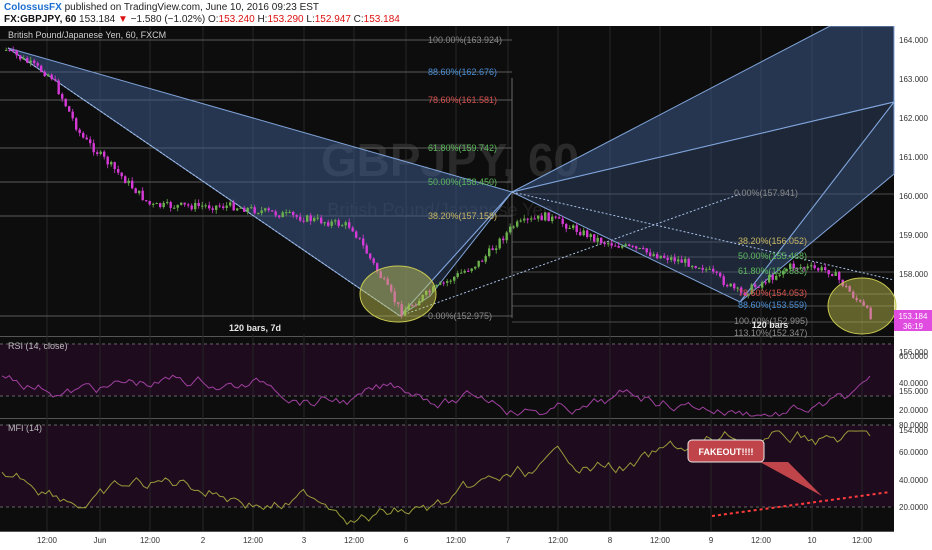  What do you see at coordinates (285, 19) in the screenshot?
I see `high-value: 153.290` at bounding box center [285, 19].